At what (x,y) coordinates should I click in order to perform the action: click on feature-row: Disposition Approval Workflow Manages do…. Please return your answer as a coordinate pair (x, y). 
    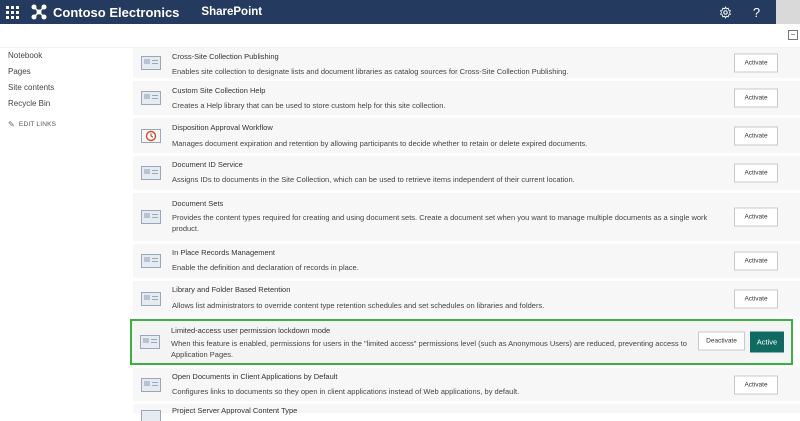
    Looking at the image, I should click on (466, 137).